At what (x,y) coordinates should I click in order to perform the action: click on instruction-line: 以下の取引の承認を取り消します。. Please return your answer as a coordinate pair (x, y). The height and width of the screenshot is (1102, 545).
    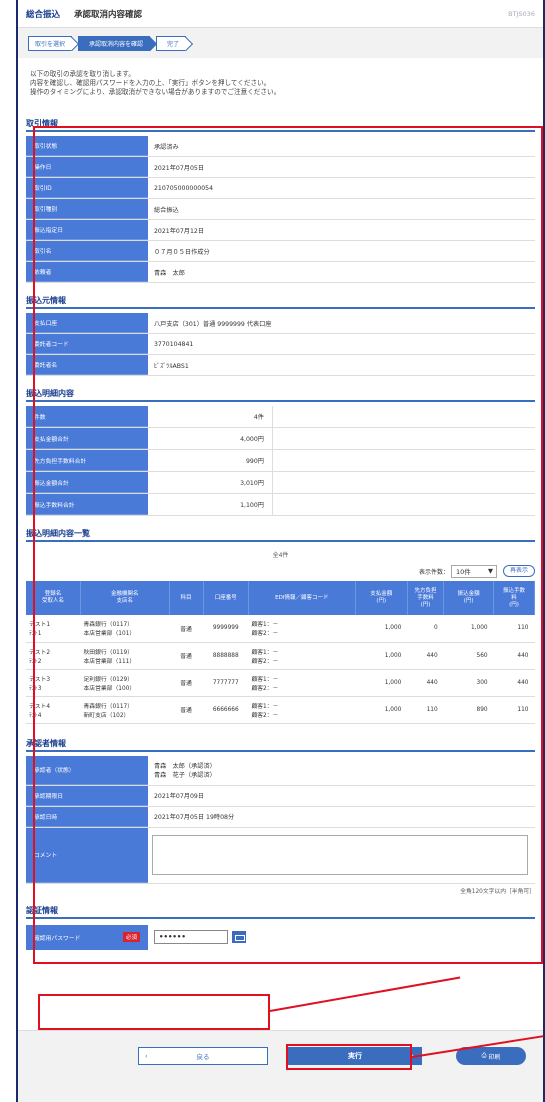
    Looking at the image, I should click on (82, 74).